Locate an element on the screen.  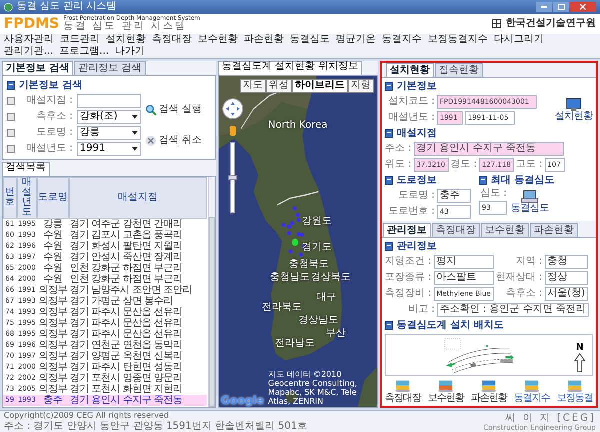
table-cell: 경기 연천군 연천읍 동막리 is located at coordinates (126, 345).